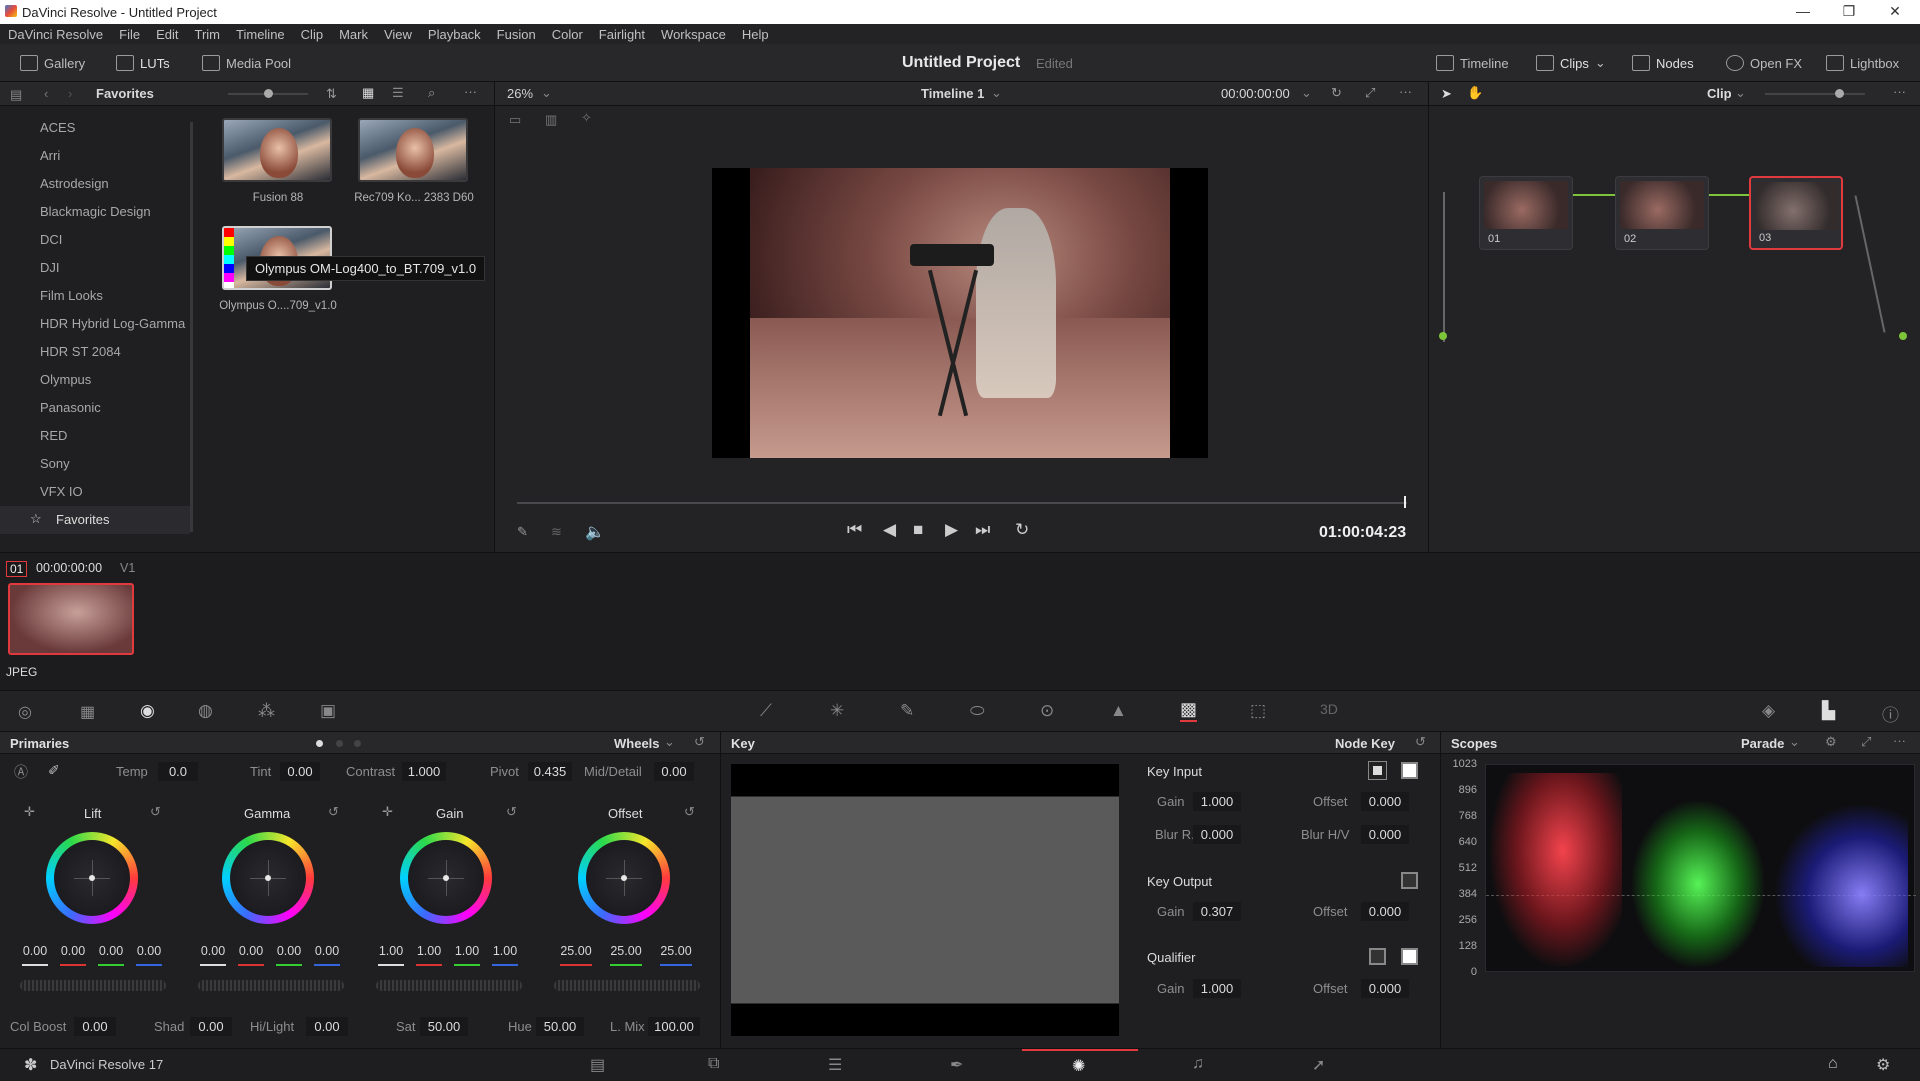 Image resolution: width=1920 pixels, height=1081 pixels. What do you see at coordinates (1217, 911) in the screenshot?
I see `key-output-gain: 0.307` at bounding box center [1217, 911].